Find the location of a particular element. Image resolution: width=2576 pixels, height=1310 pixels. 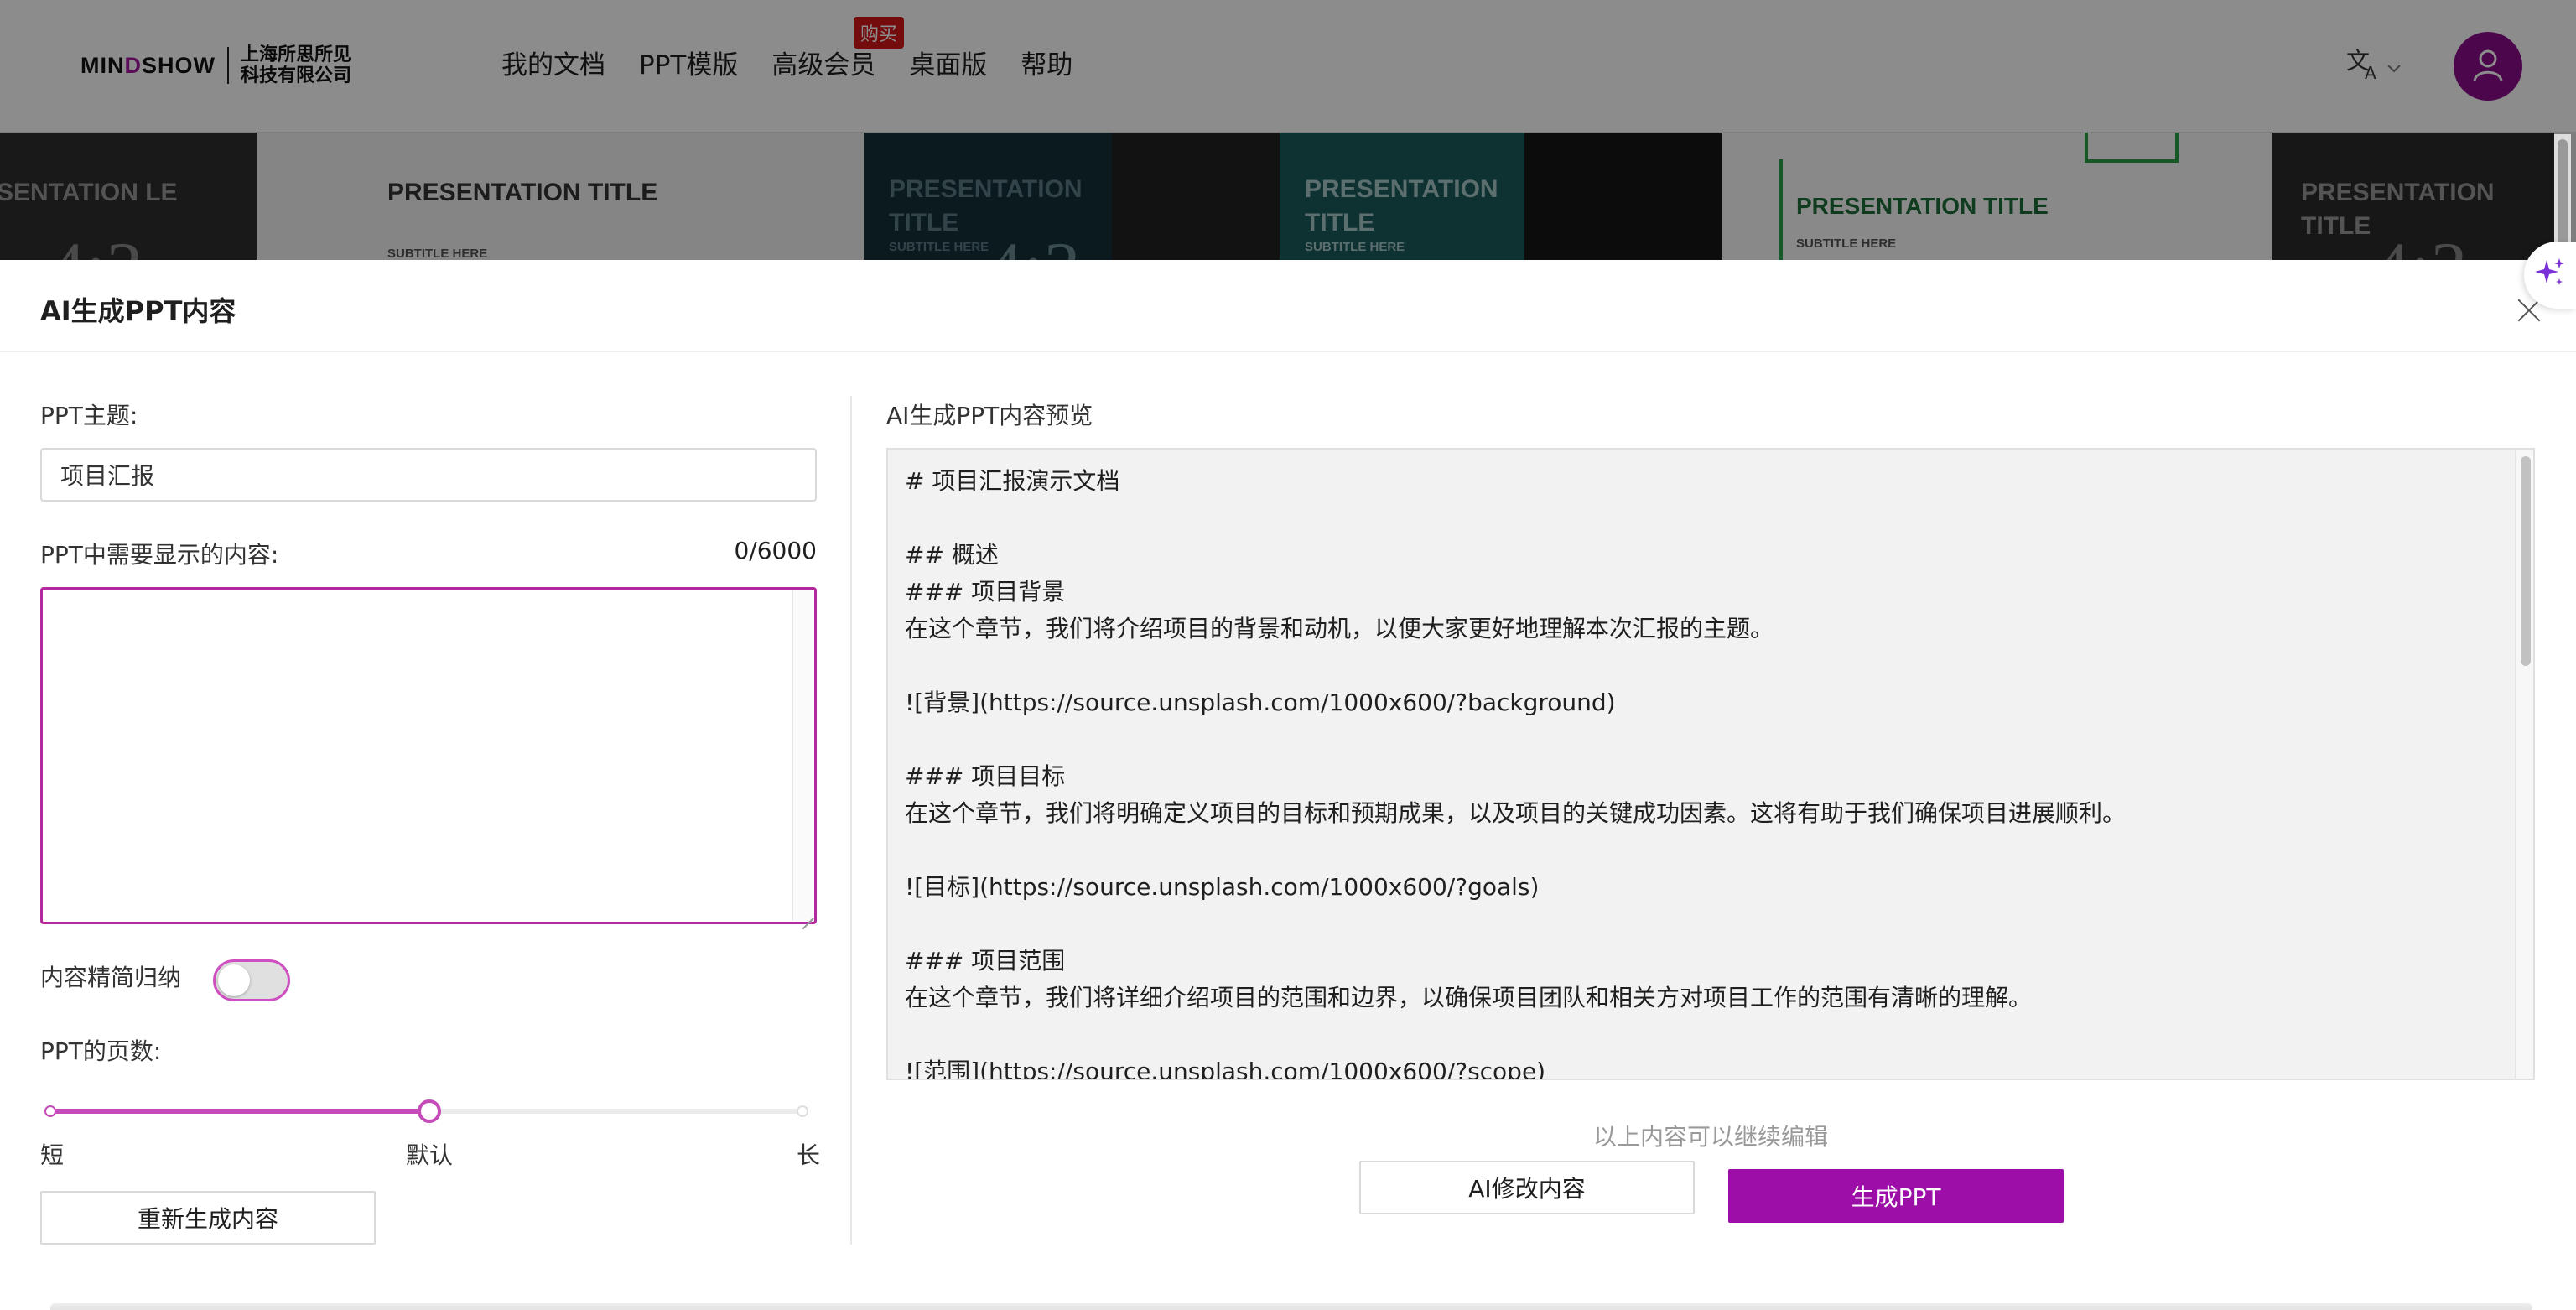

slider-mark-default: 默认 is located at coordinates (430, 1155).